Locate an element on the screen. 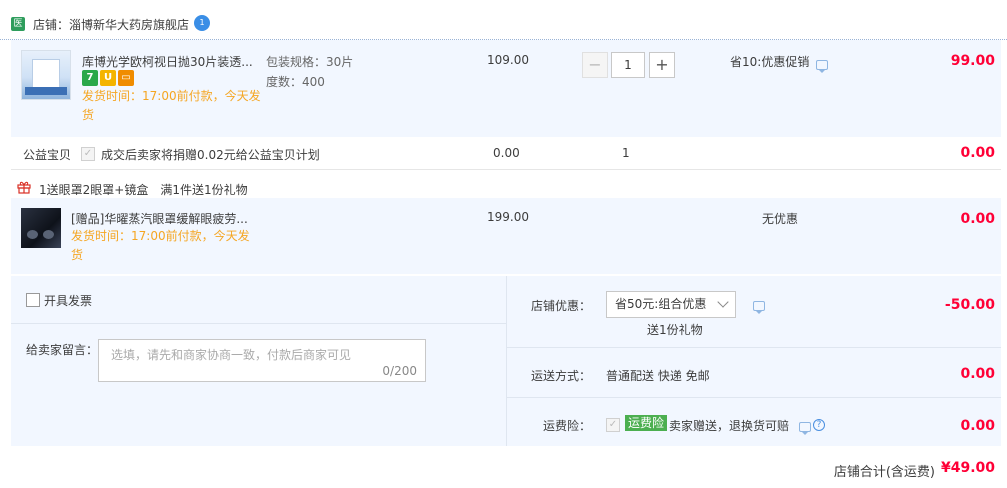  help-icon: ? is located at coordinates (819, 424).